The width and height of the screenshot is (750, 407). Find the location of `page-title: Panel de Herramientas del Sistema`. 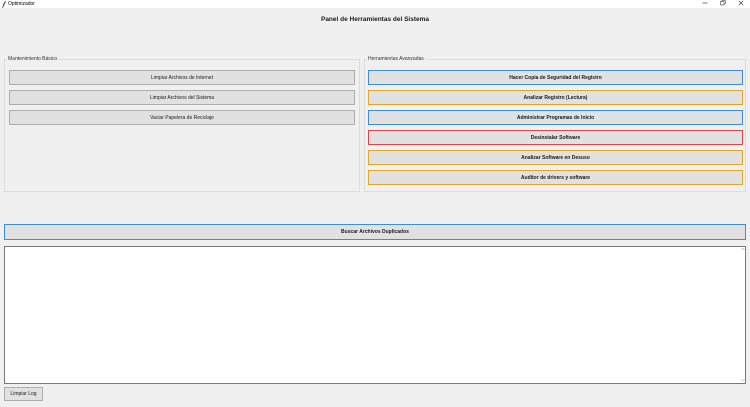

page-title: Panel de Herramientas del Sistema is located at coordinates (375, 19).